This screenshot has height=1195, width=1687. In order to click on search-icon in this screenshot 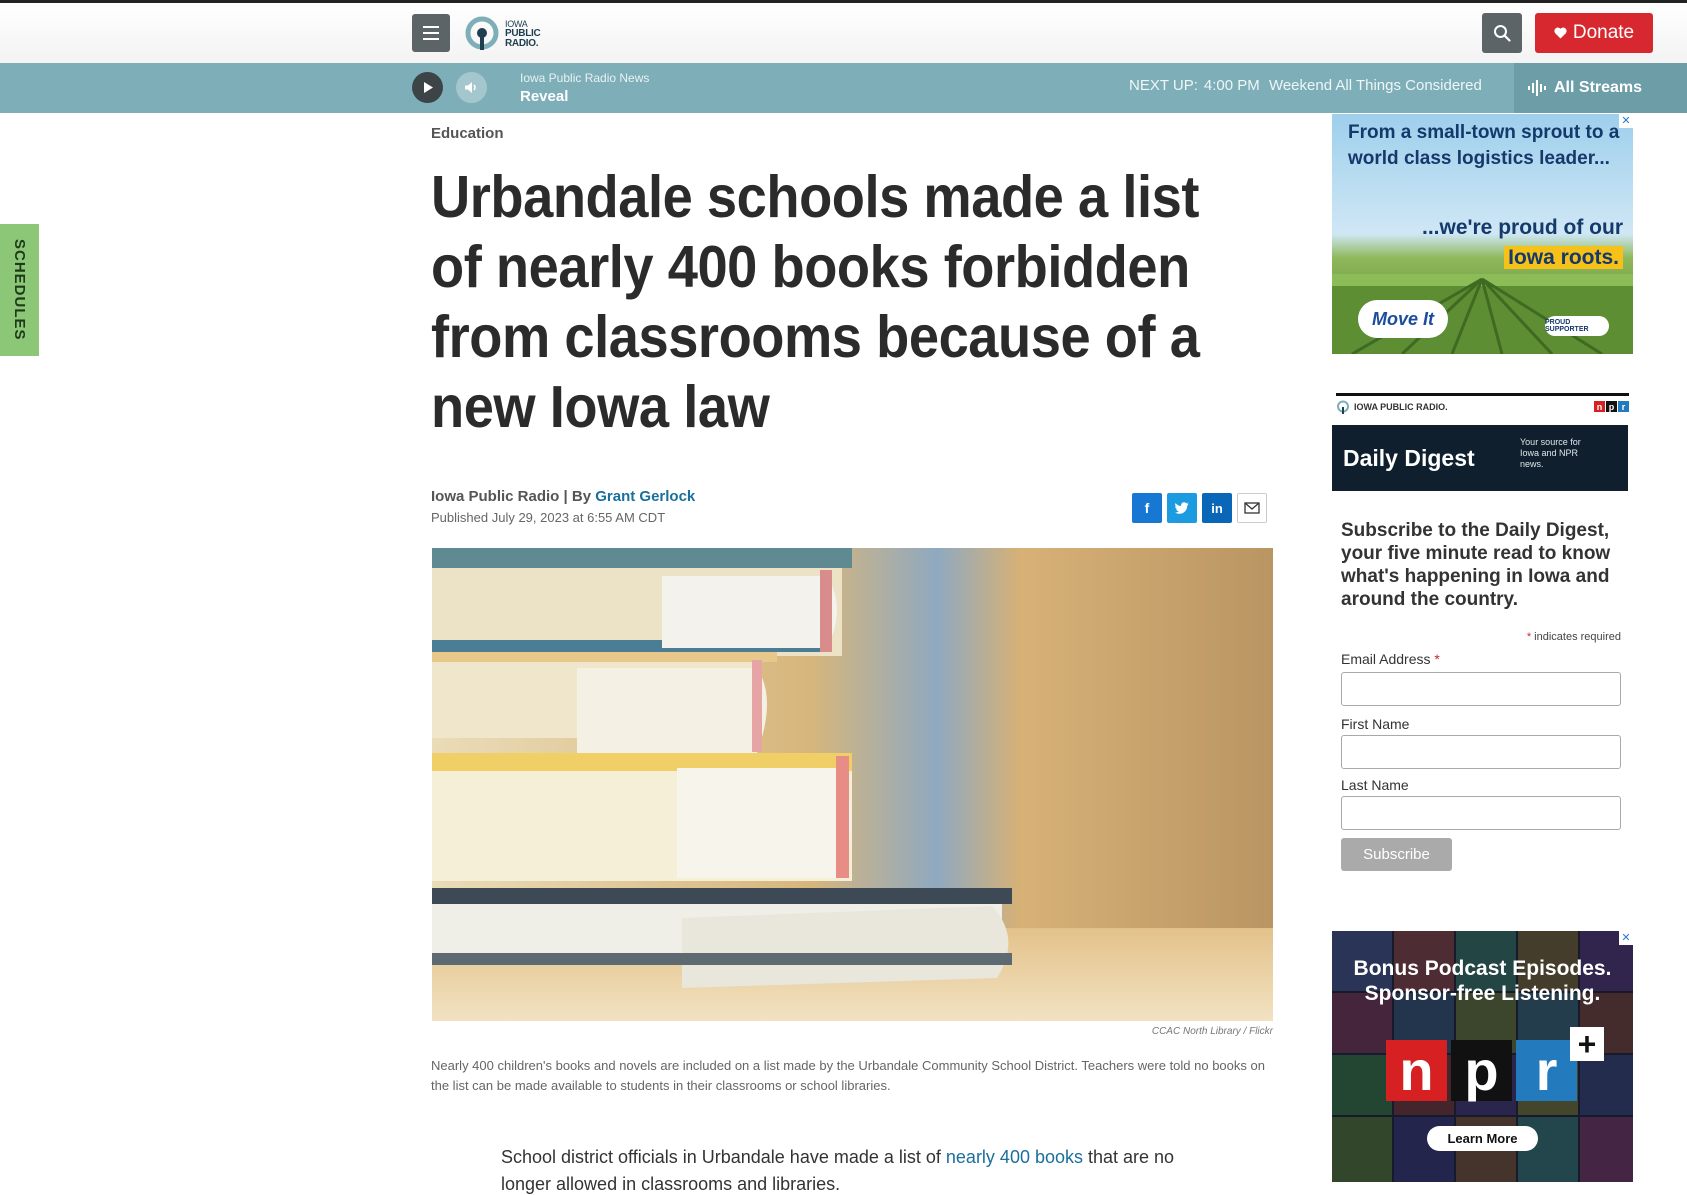, I will do `click(1502, 33)`.